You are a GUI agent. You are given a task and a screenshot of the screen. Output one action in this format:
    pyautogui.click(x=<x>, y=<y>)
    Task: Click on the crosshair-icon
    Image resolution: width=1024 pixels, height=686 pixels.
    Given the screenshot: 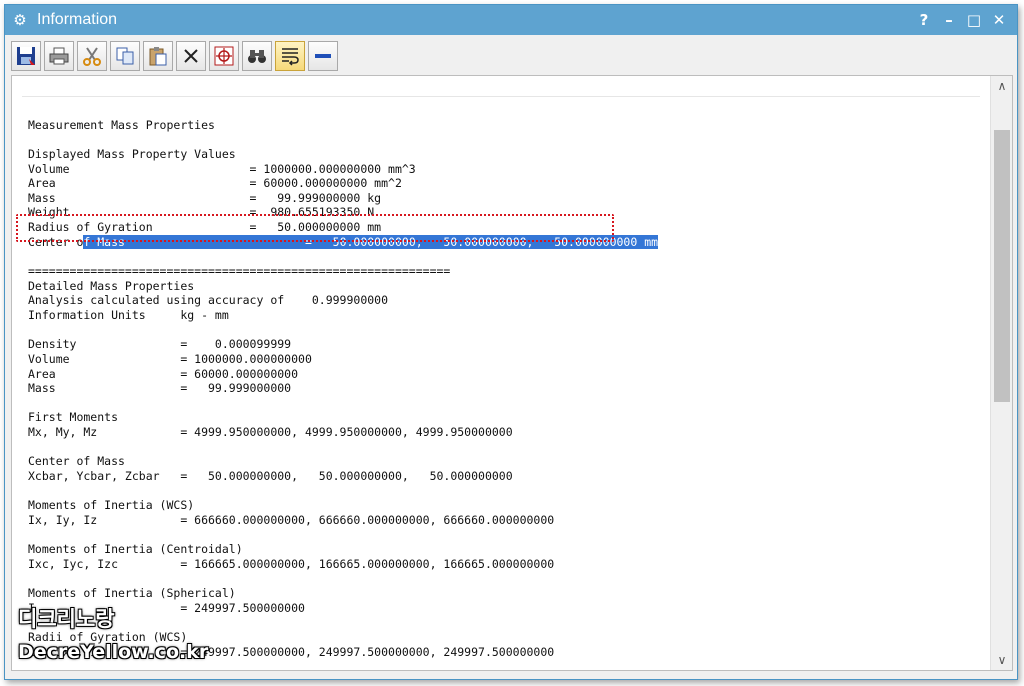 What is the action you would take?
    pyautogui.click(x=224, y=56)
    